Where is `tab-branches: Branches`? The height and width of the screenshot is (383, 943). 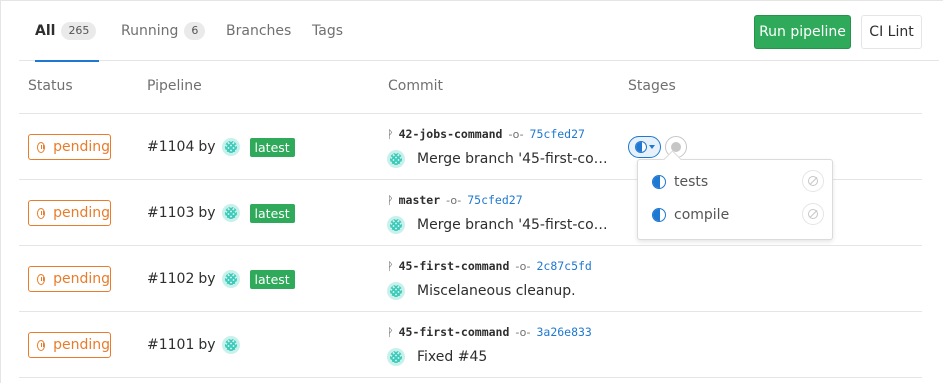
tab-branches: Branches is located at coordinates (258, 31).